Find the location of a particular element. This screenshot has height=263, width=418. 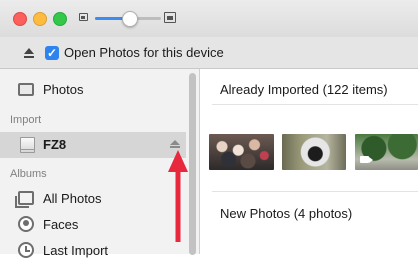

faces-icon is located at coordinates (26, 224).